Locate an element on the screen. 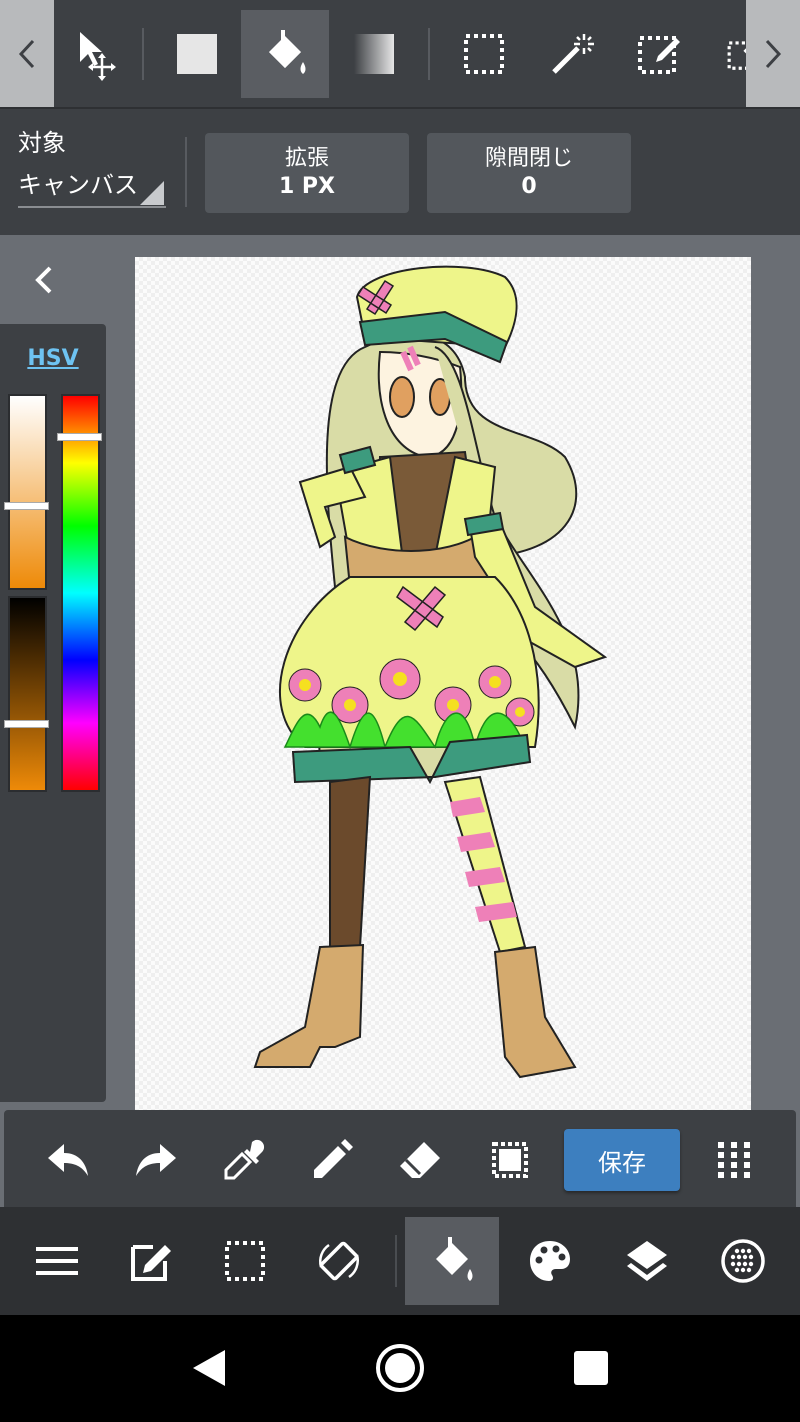 This screenshot has width=800, height=1422. gradient-icon is located at coordinates (374, 54).